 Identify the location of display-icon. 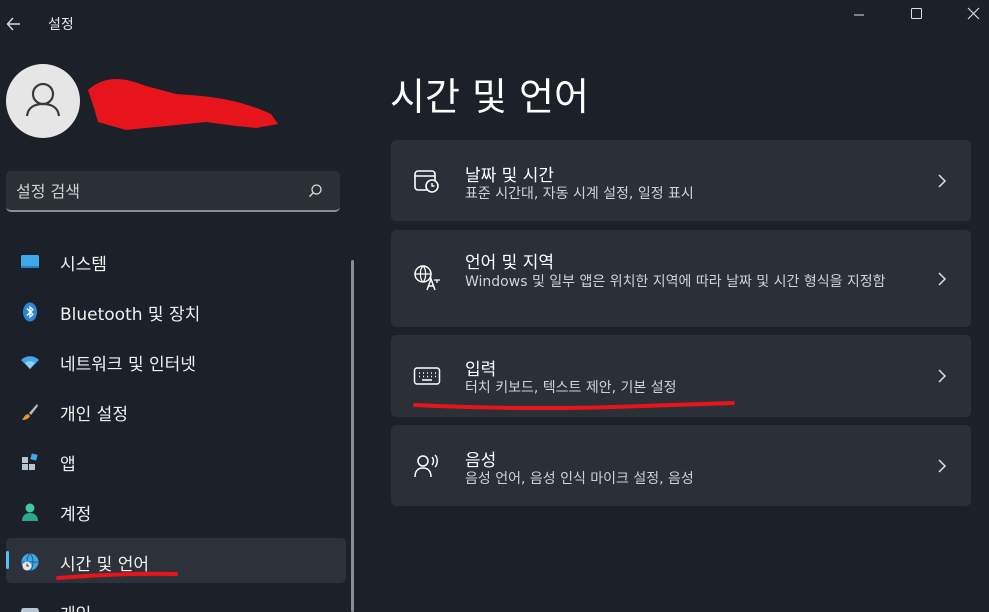
(30, 261).